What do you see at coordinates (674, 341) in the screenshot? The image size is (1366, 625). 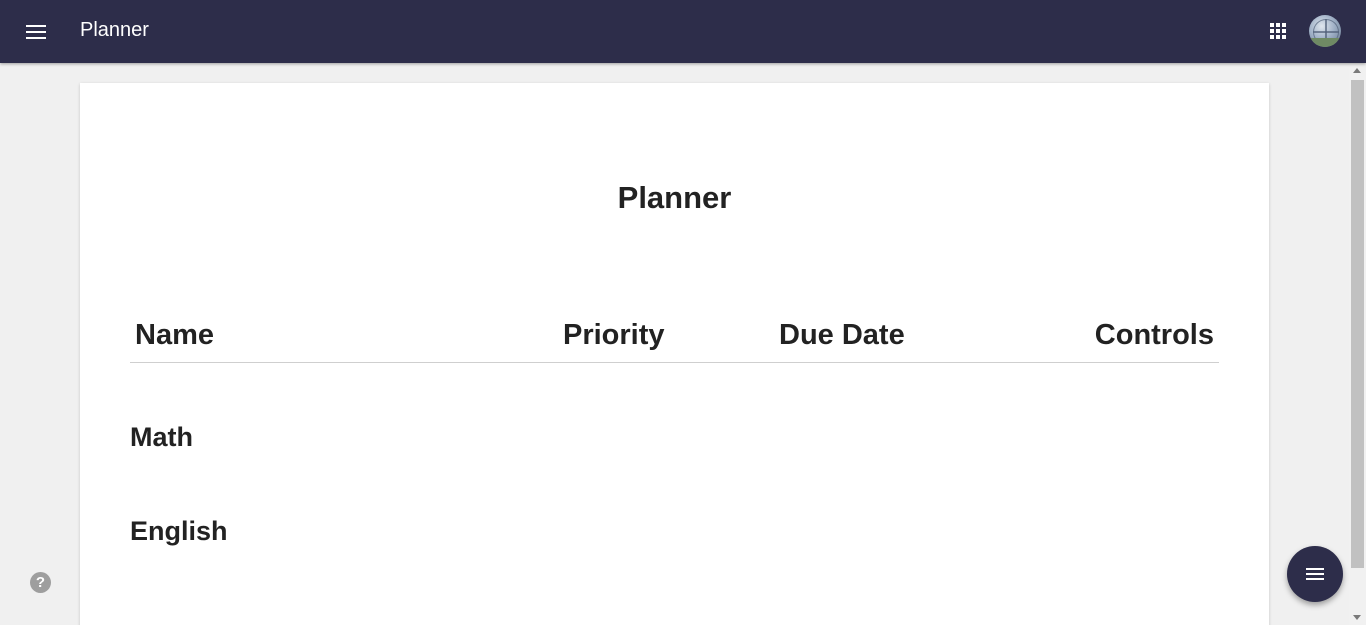 I see `table-header: Name Priority Due Date Controls` at bounding box center [674, 341].